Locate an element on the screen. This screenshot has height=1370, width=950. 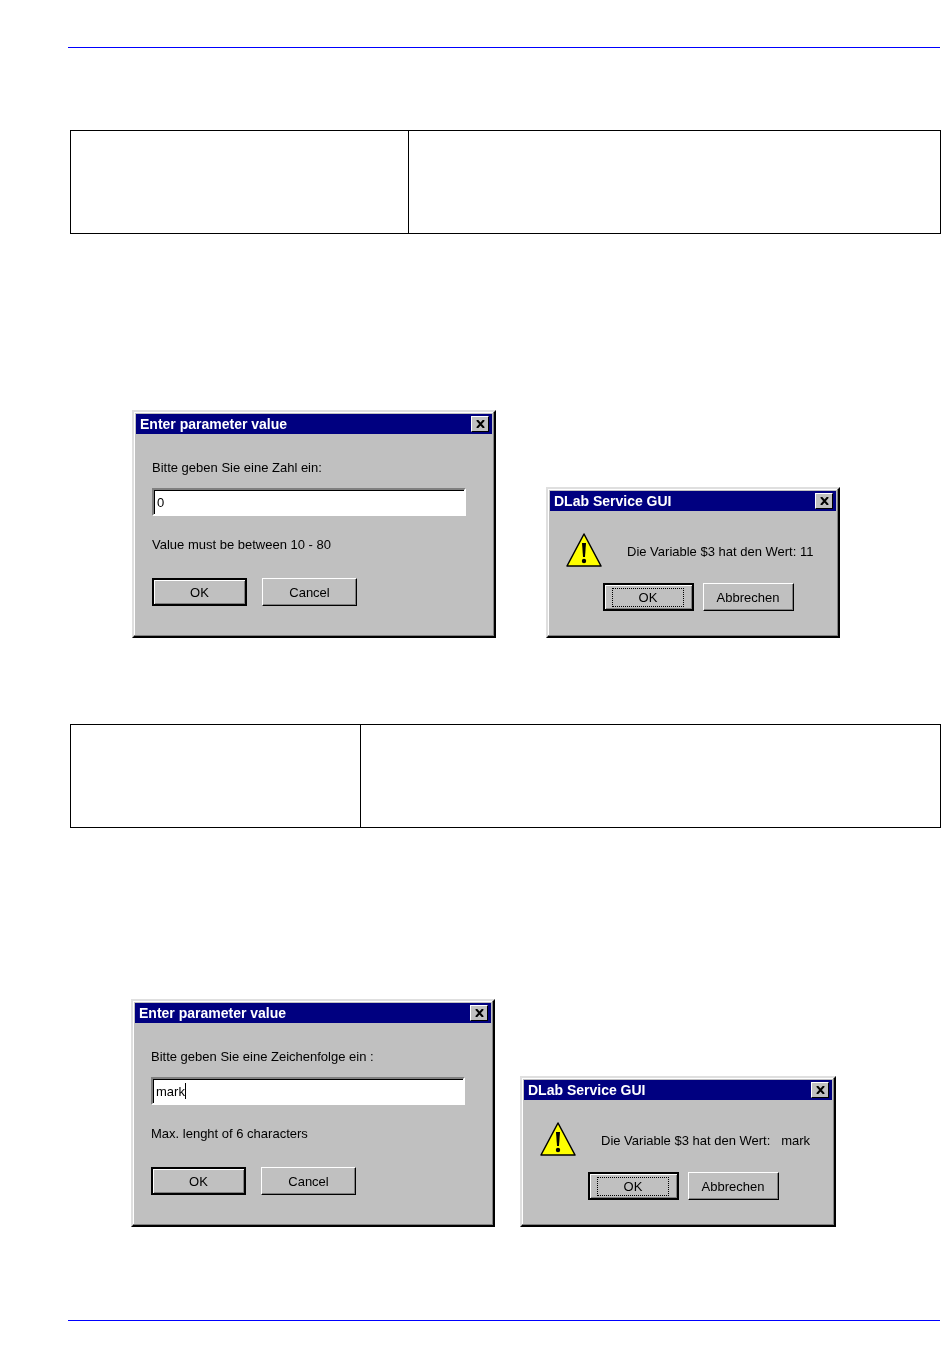
field-value: 0 is located at coordinates (161, 502).